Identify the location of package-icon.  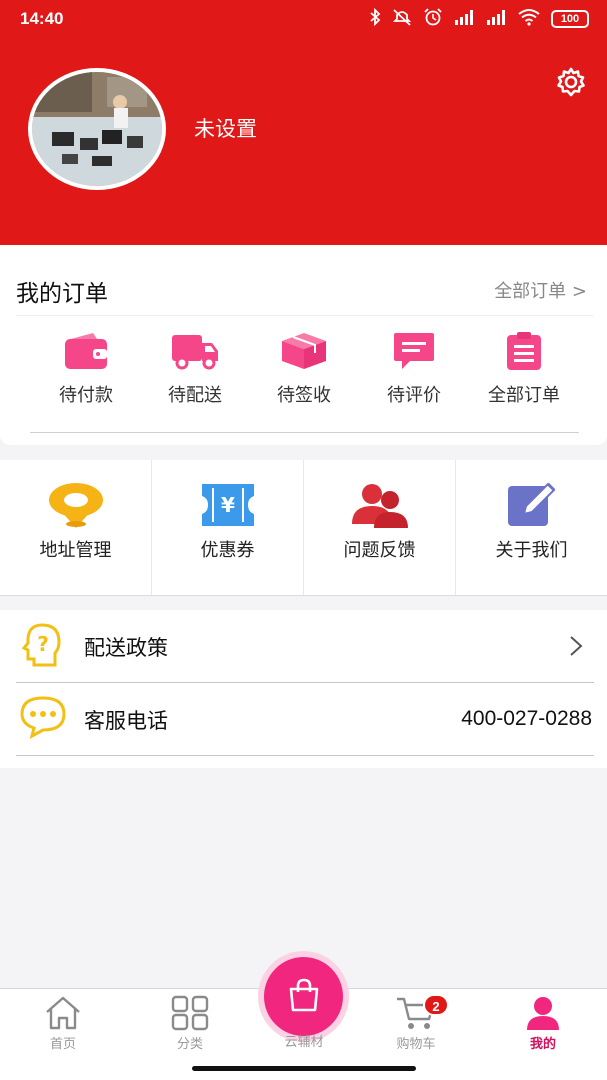
(304, 351).